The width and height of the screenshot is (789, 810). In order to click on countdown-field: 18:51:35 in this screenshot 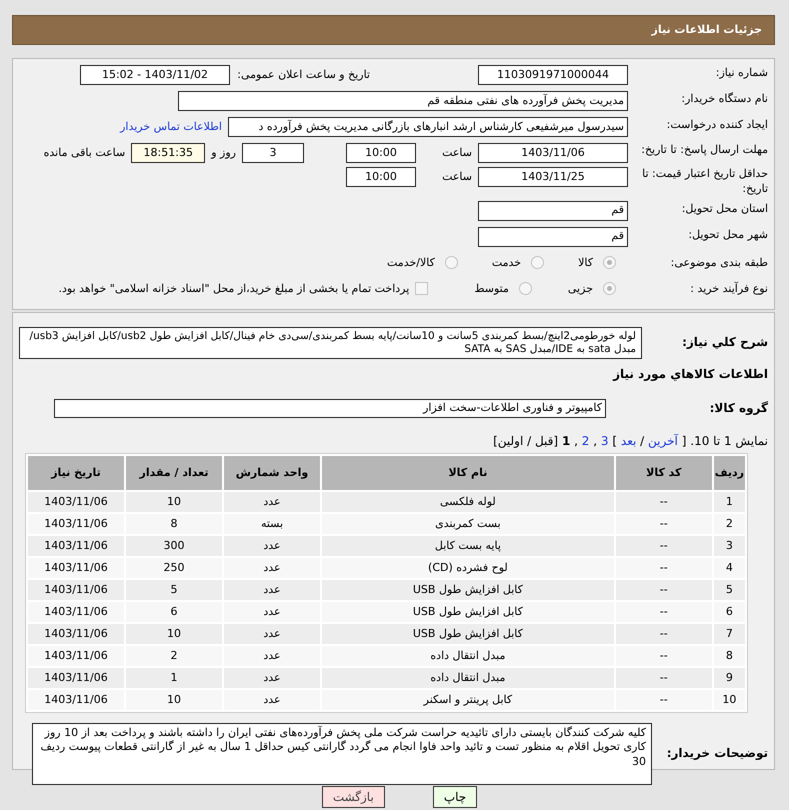, I will do `click(168, 153)`.